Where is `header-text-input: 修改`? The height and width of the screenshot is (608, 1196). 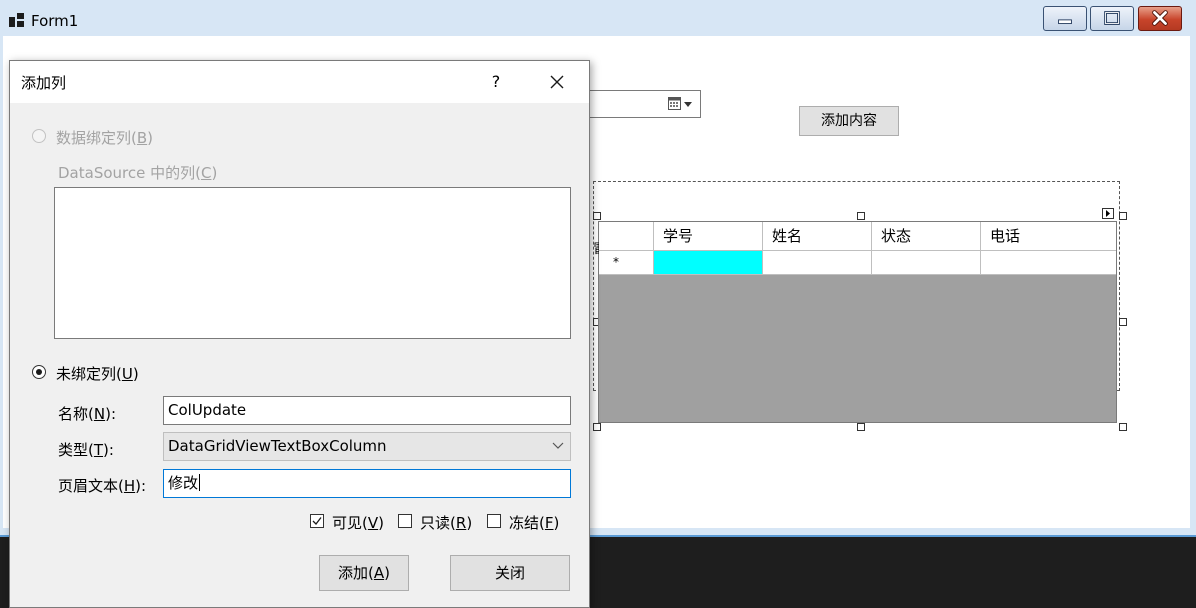 header-text-input: 修改 is located at coordinates (367, 483).